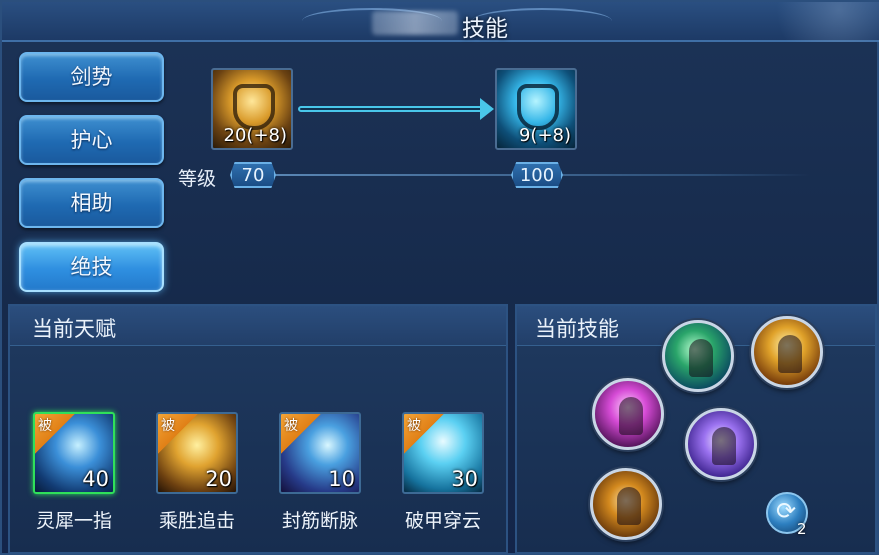 This screenshot has height=555, width=879. What do you see at coordinates (197, 179) in the screenshot?
I see `level-label: 等级` at bounding box center [197, 179].